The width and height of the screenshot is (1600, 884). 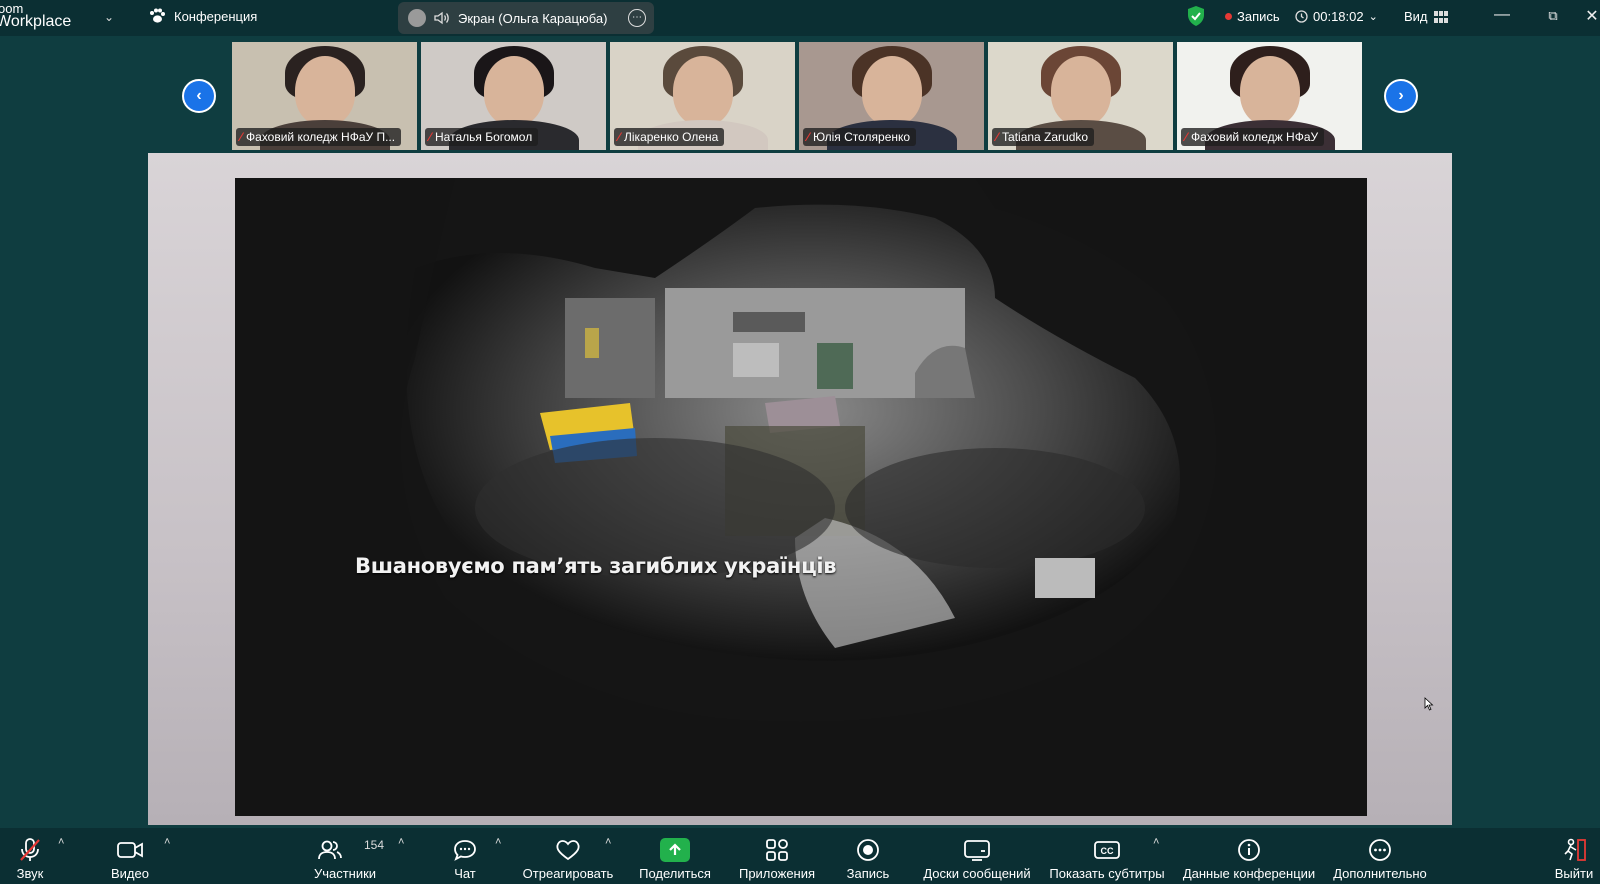 I want to click on participant-name-tag: ⁄ Фаховий коледж НФаУ, so click(x=1253, y=137).